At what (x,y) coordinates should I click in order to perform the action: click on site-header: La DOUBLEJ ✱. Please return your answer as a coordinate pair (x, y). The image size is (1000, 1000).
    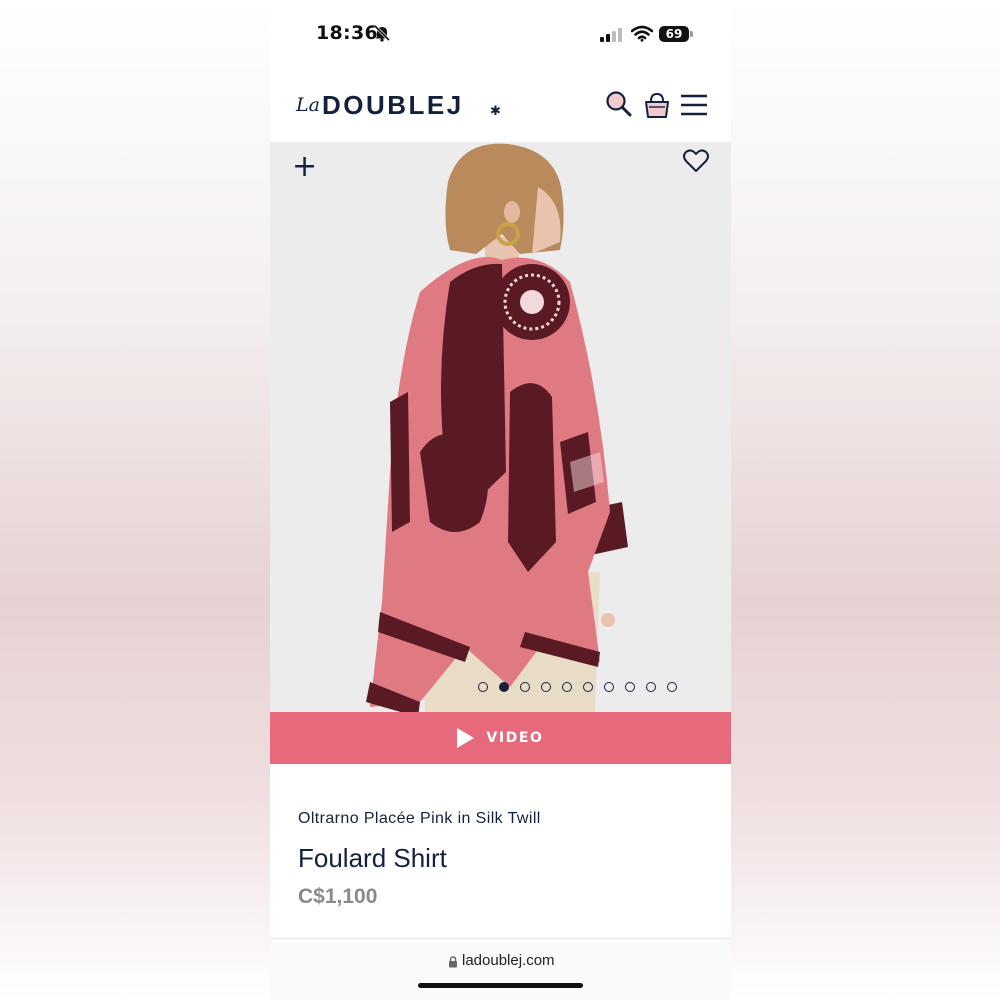
    Looking at the image, I should click on (500, 106).